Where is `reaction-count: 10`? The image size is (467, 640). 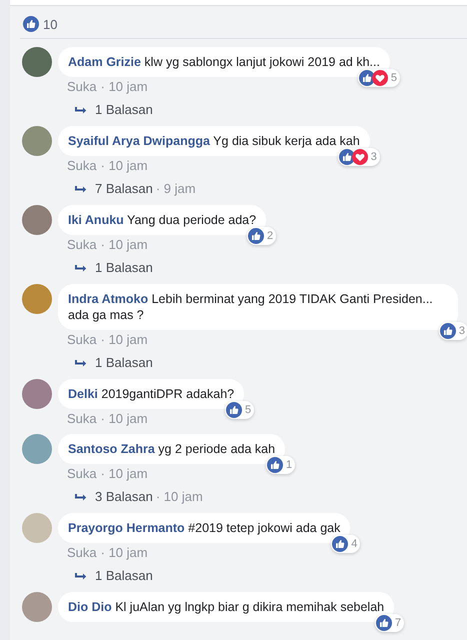 reaction-count: 10 is located at coordinates (50, 24).